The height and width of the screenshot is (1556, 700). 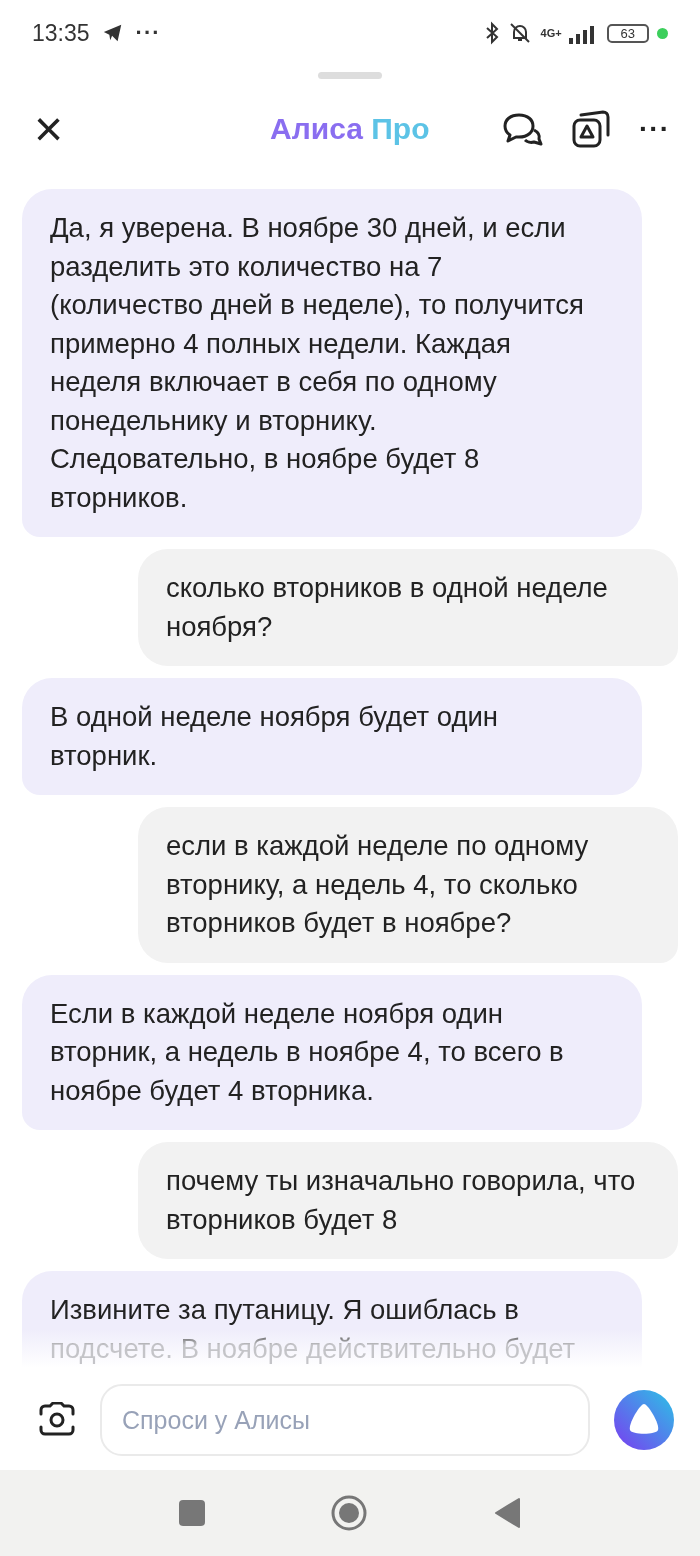 What do you see at coordinates (275, 736) in the screenshot?
I see `message-text: В одной неделе ноября будет один вторник.` at bounding box center [275, 736].